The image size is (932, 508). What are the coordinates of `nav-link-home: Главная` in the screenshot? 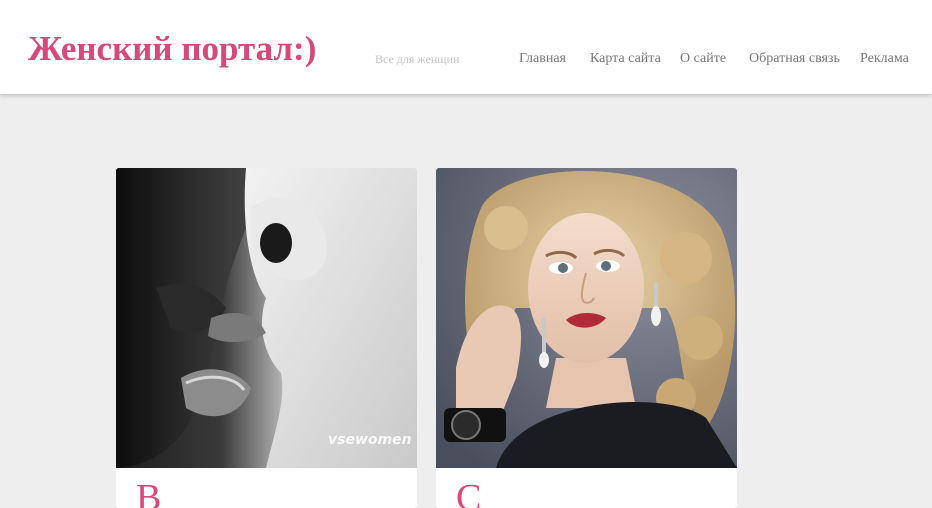 It's located at (542, 59).